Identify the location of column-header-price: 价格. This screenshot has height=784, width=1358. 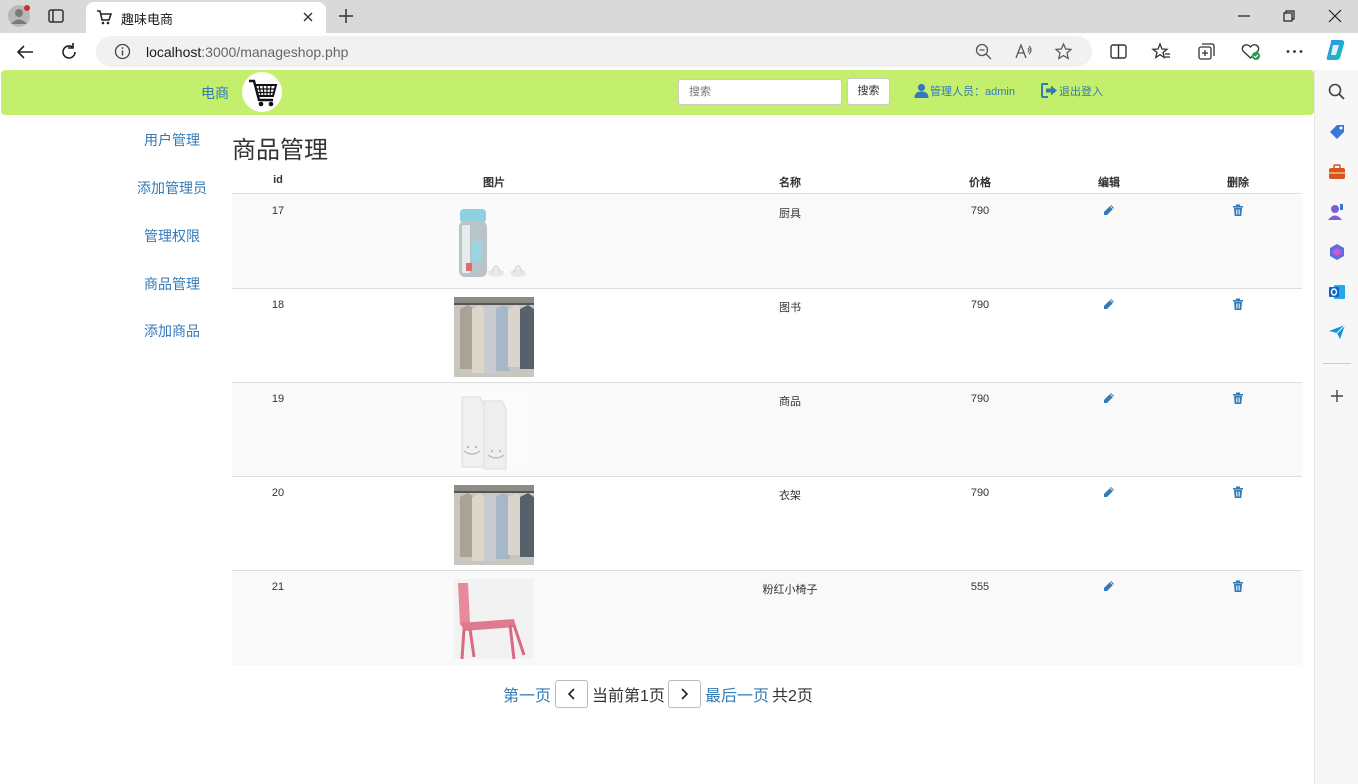
(980, 183).